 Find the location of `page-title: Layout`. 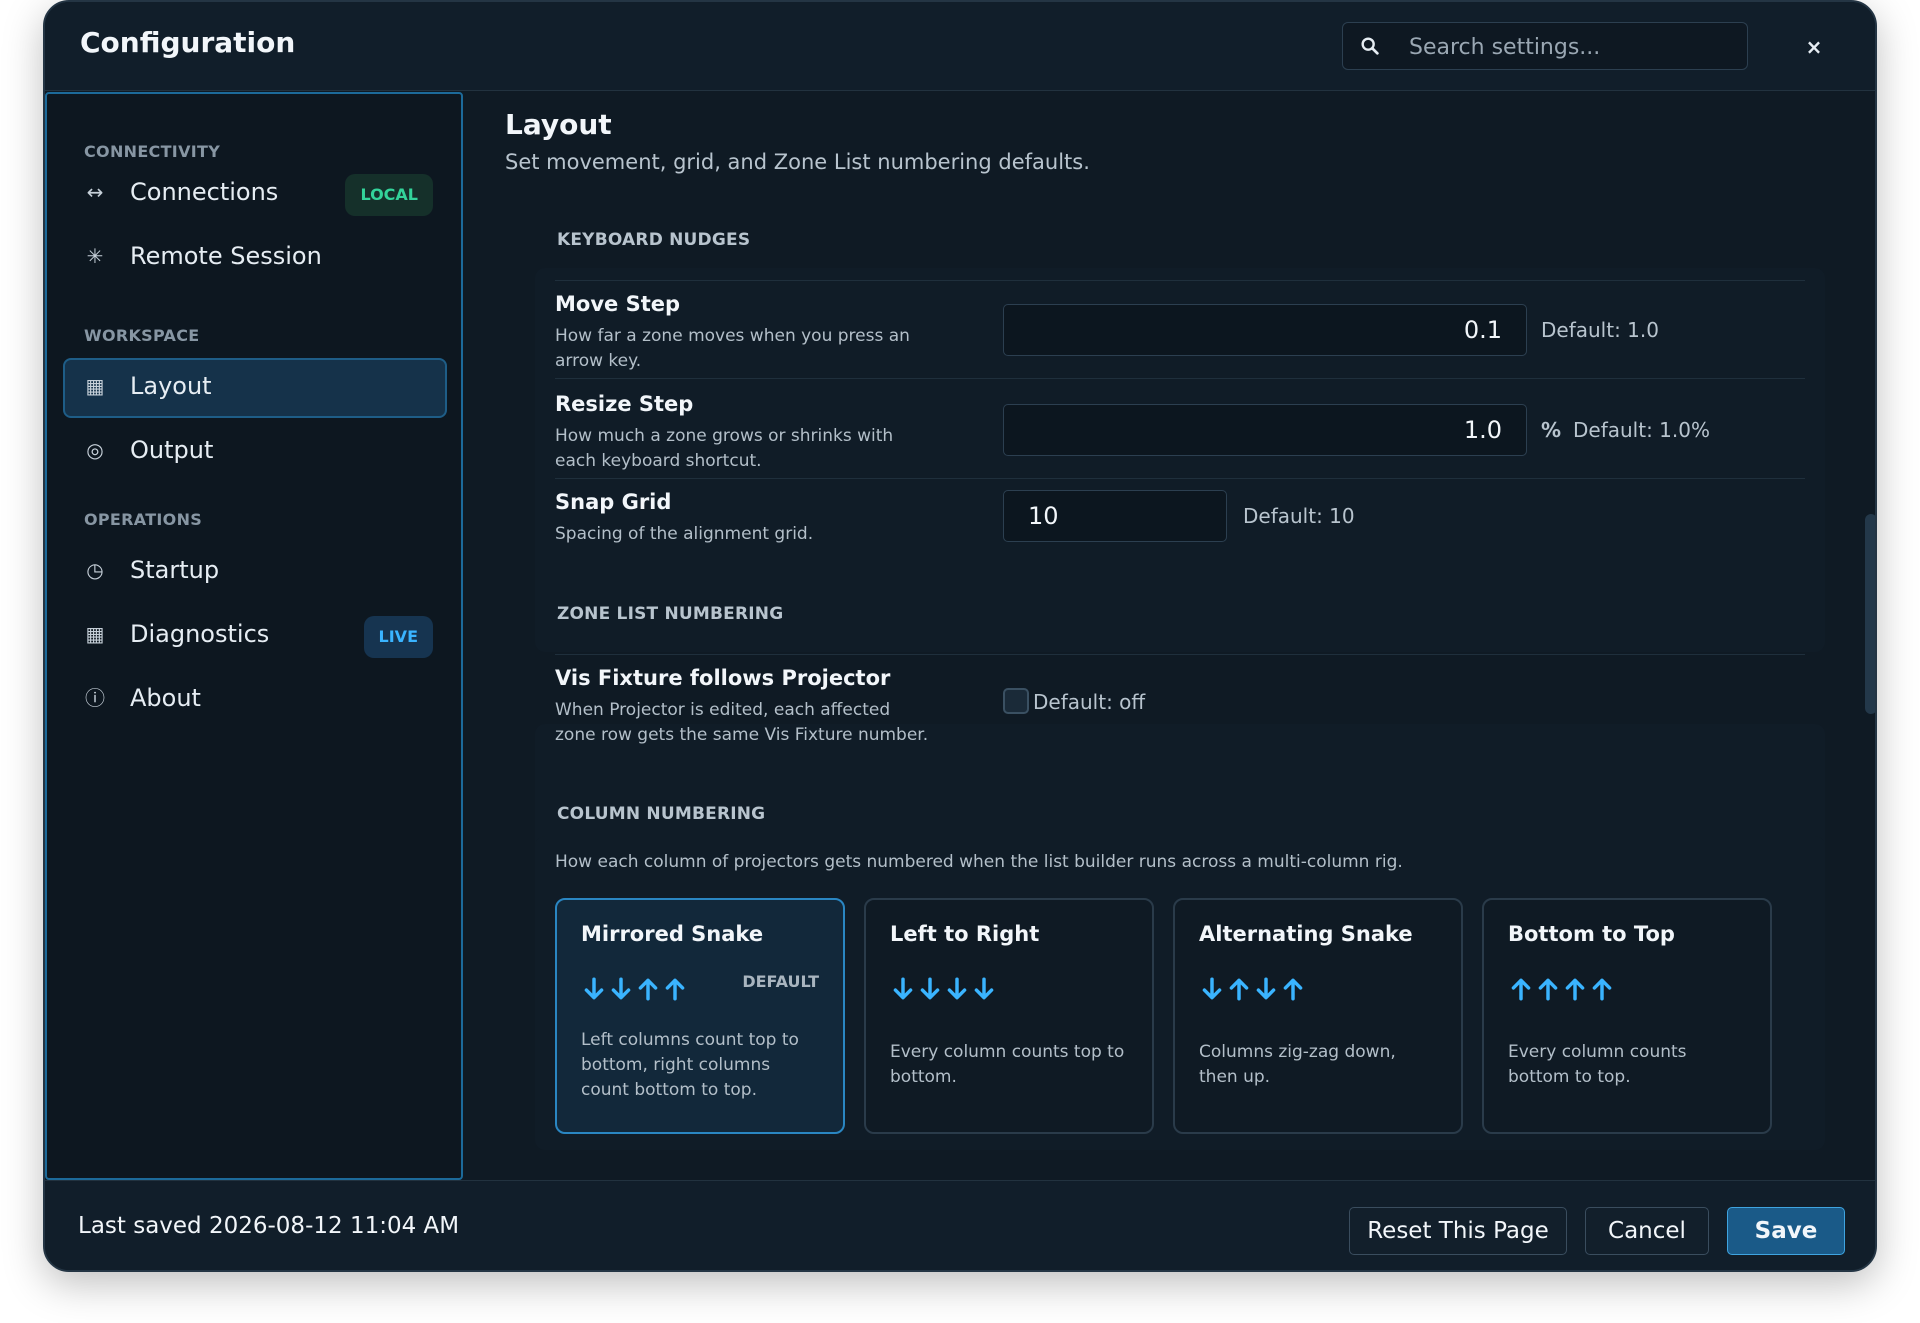

page-title: Layout is located at coordinates (558, 124).